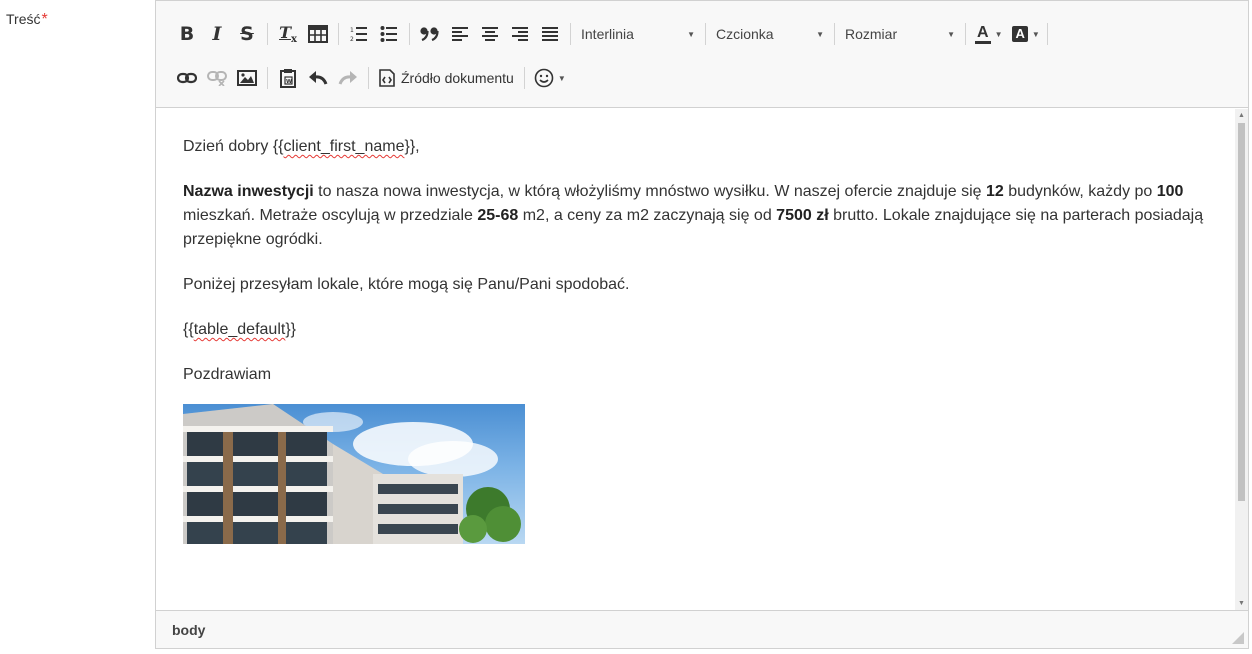 This screenshot has height=654, width=1252. I want to click on emoji-button: ▼, so click(550, 78).